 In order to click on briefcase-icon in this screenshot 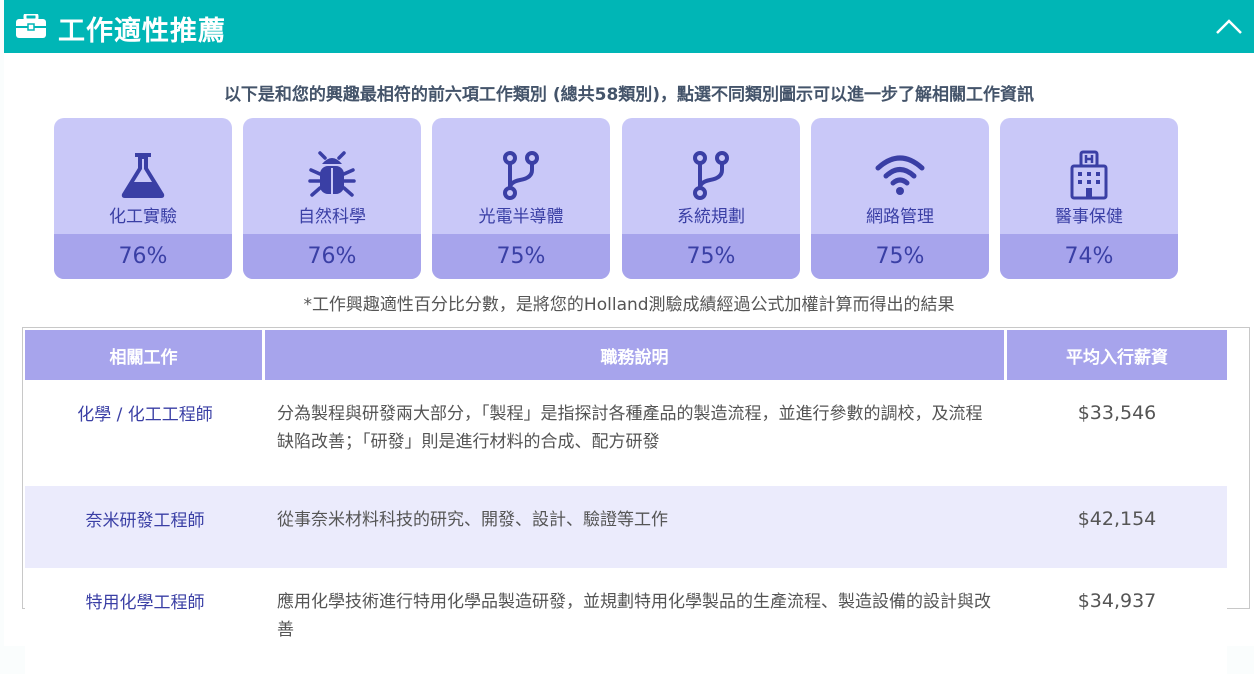, I will do `click(31, 26)`.